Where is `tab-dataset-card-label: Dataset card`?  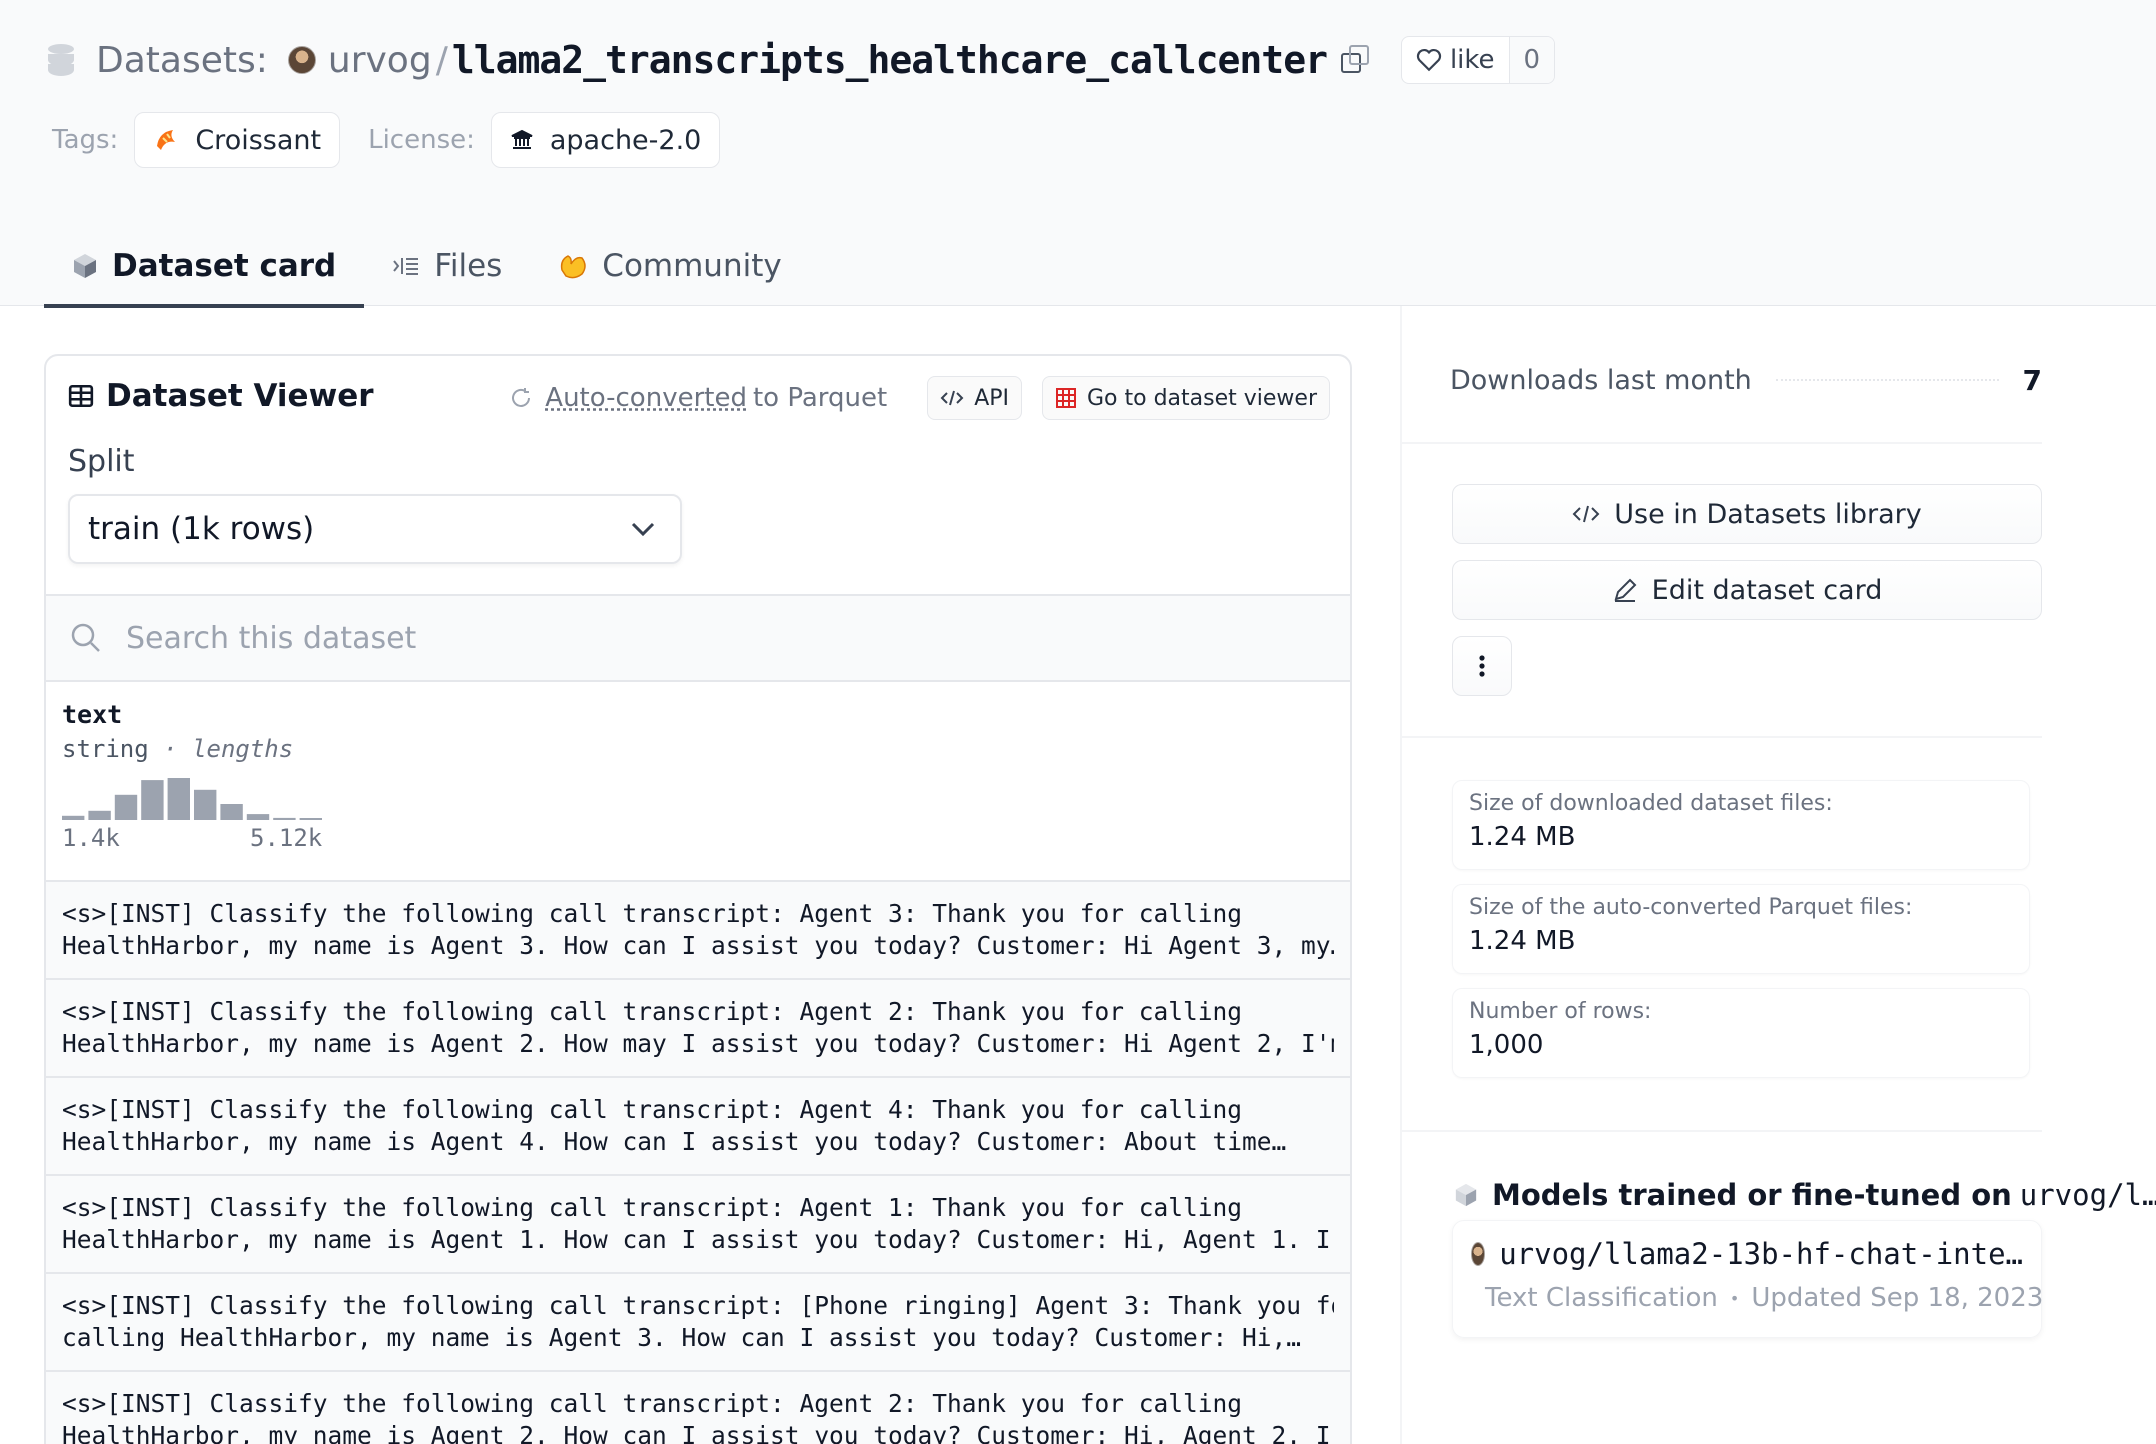
tab-dataset-card-label: Dataset card is located at coordinates (224, 266).